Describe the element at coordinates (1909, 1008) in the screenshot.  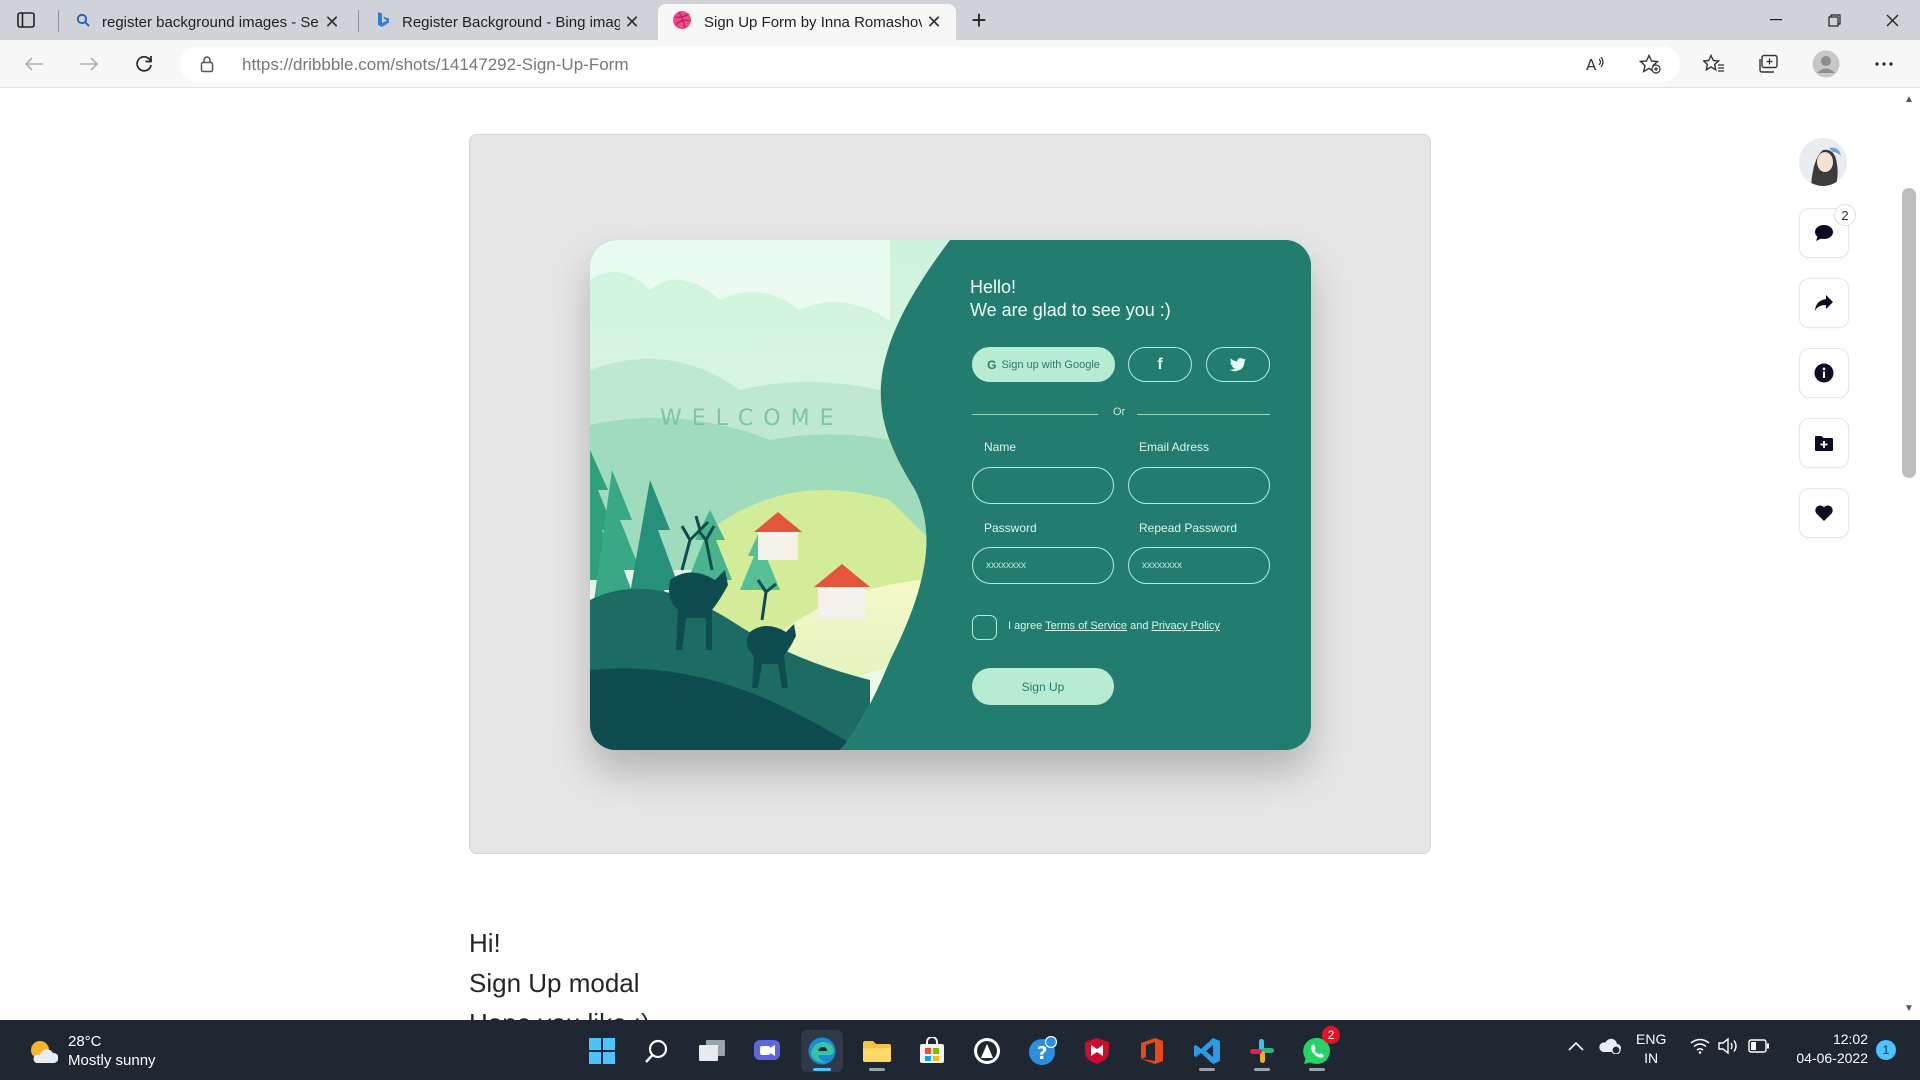
I see `scroll-down-icon: ▼` at that location.